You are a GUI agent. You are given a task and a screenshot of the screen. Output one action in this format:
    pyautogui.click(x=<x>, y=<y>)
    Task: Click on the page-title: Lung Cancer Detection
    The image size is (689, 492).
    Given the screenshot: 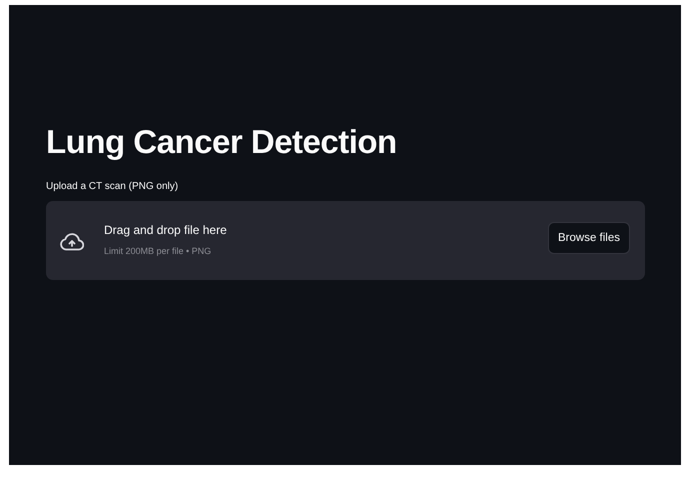 What is the action you would take?
    pyautogui.click(x=222, y=142)
    